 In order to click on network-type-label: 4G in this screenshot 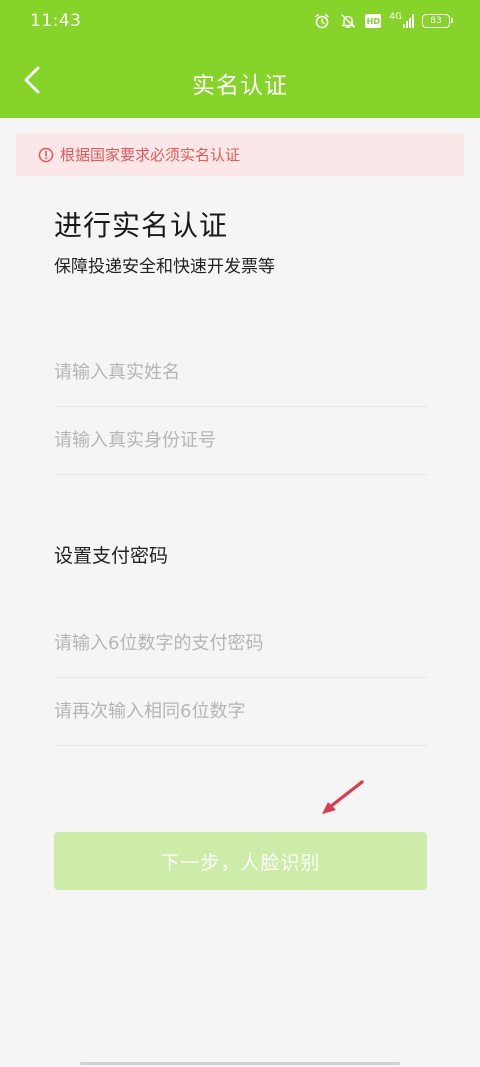, I will do `click(395, 17)`.